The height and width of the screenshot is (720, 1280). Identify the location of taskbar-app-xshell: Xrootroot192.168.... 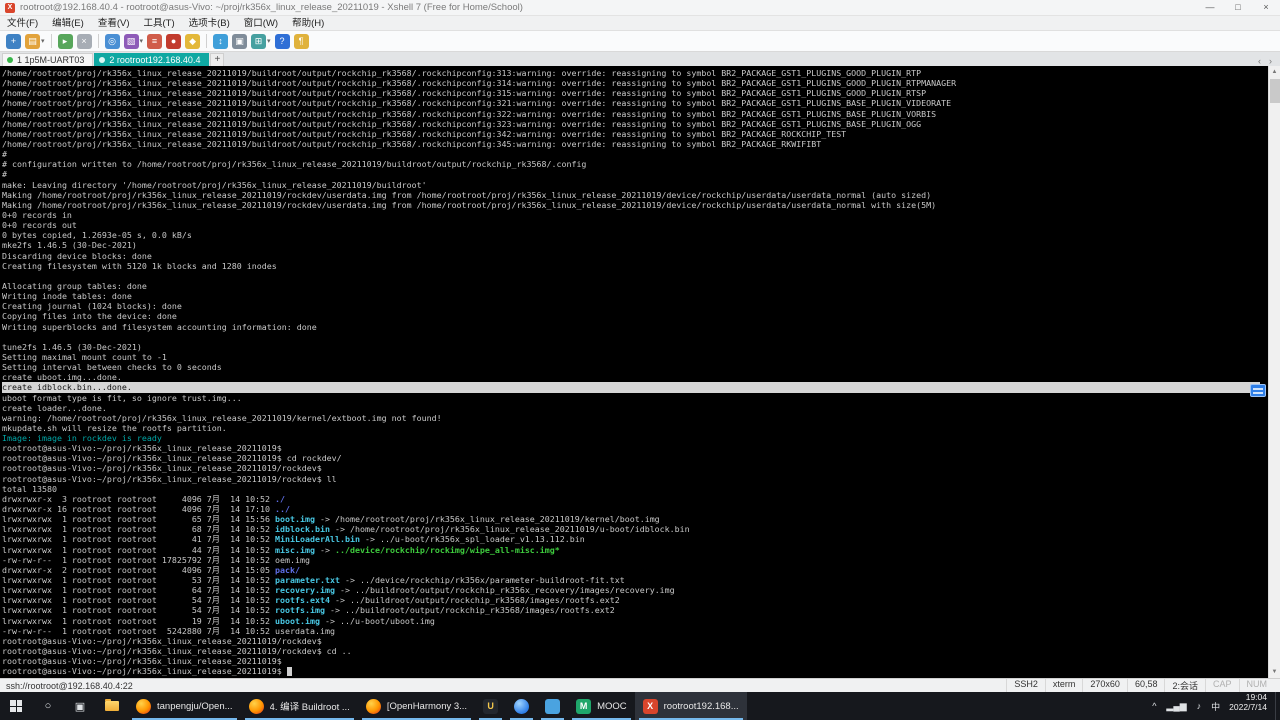
(690, 706).